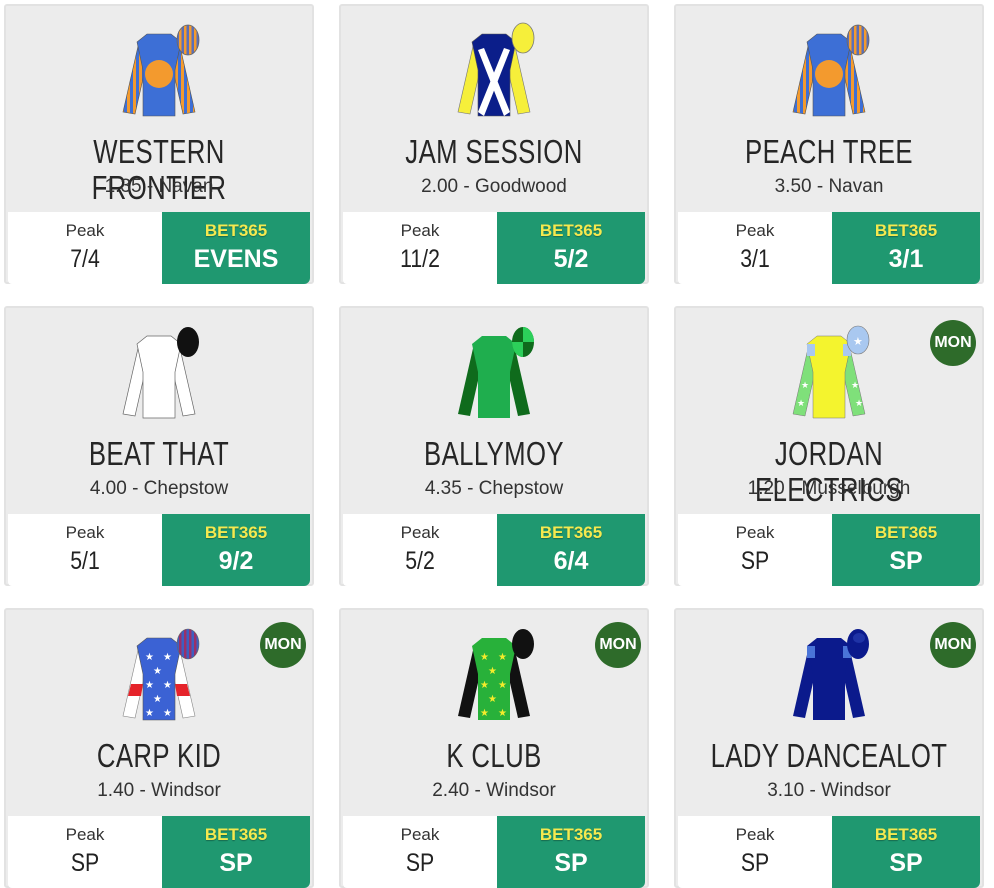 The height and width of the screenshot is (888, 994). I want to click on peak-value: 3/1, so click(755, 259).